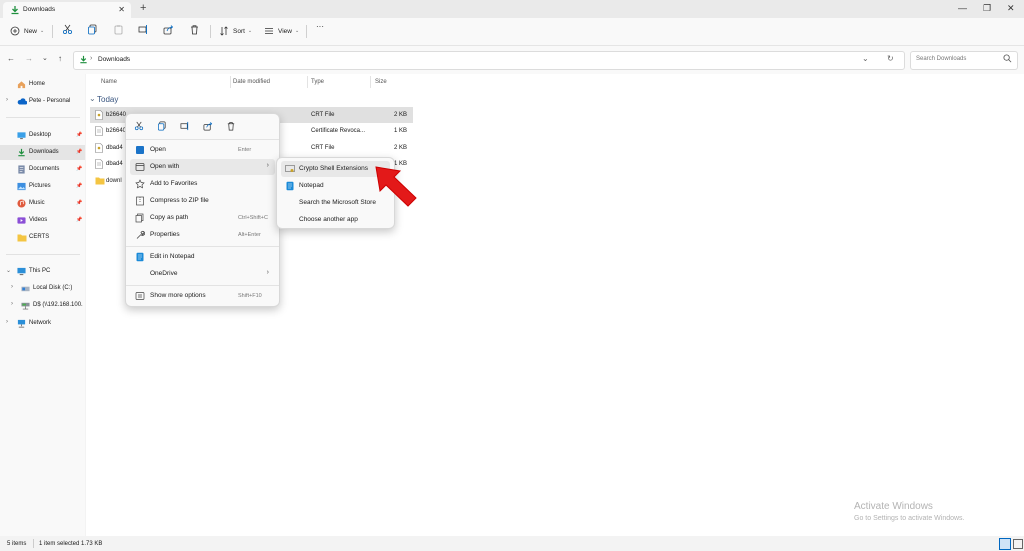  Describe the element at coordinates (140, 201) in the screenshot. I see `zip-icon` at that location.